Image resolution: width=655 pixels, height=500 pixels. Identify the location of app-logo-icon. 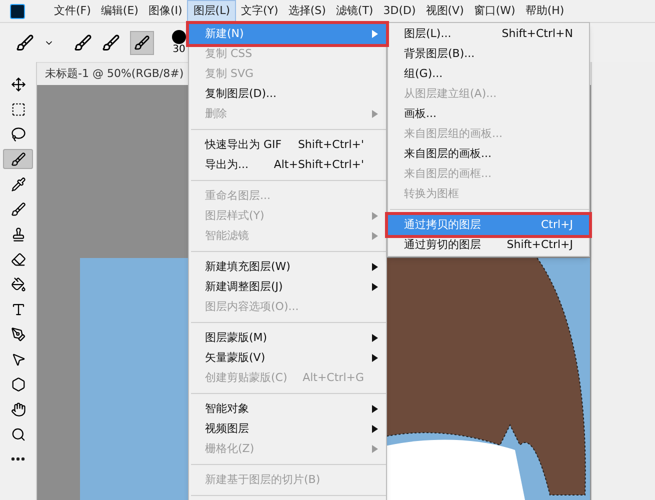
(17, 11).